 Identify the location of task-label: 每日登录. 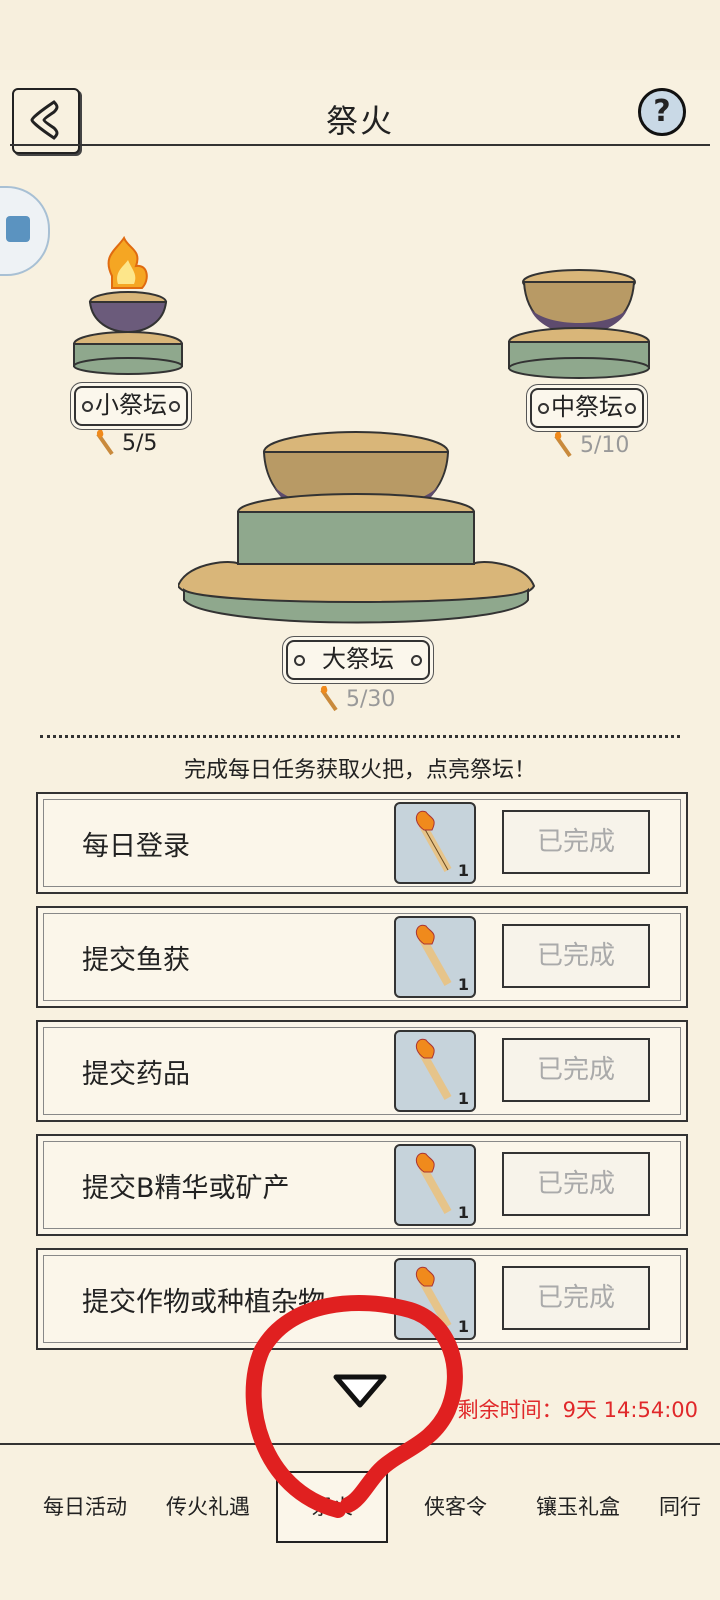
(136, 846).